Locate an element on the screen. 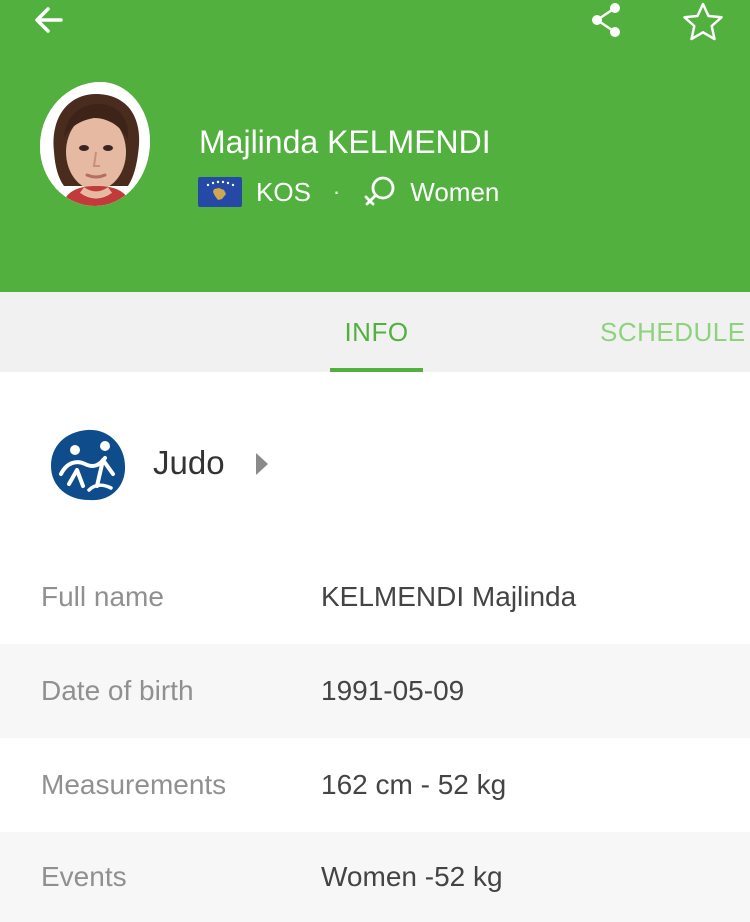 The height and width of the screenshot is (922, 750). gender-label: Women is located at coordinates (455, 191).